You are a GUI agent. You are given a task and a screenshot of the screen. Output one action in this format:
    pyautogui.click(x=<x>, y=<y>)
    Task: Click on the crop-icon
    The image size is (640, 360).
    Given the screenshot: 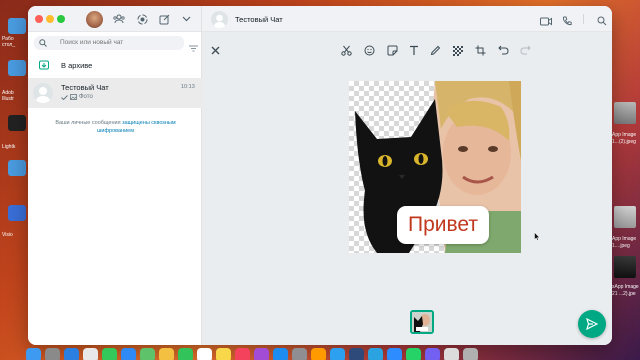 What is the action you would take?
    pyautogui.click(x=480, y=50)
    